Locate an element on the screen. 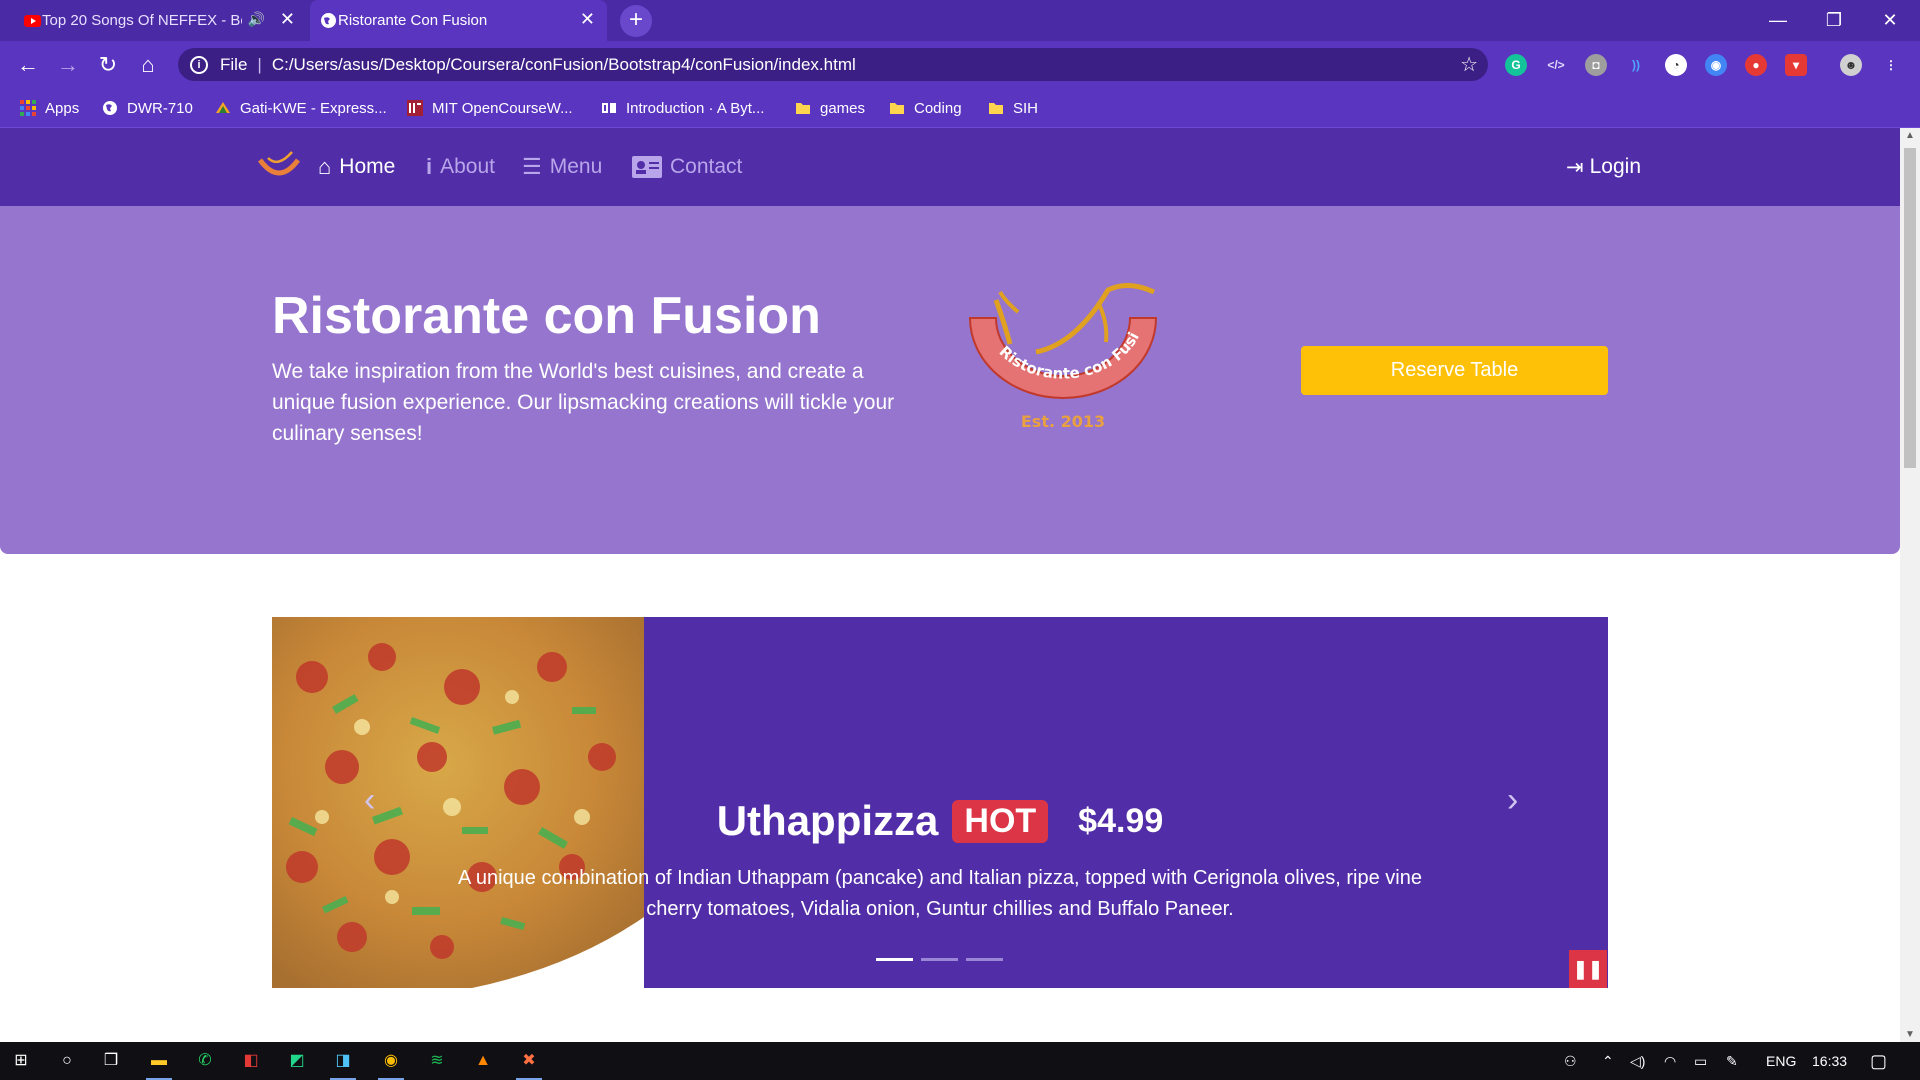 The image size is (1920, 1080). speaker-icon: 🔊 is located at coordinates (256, 19).